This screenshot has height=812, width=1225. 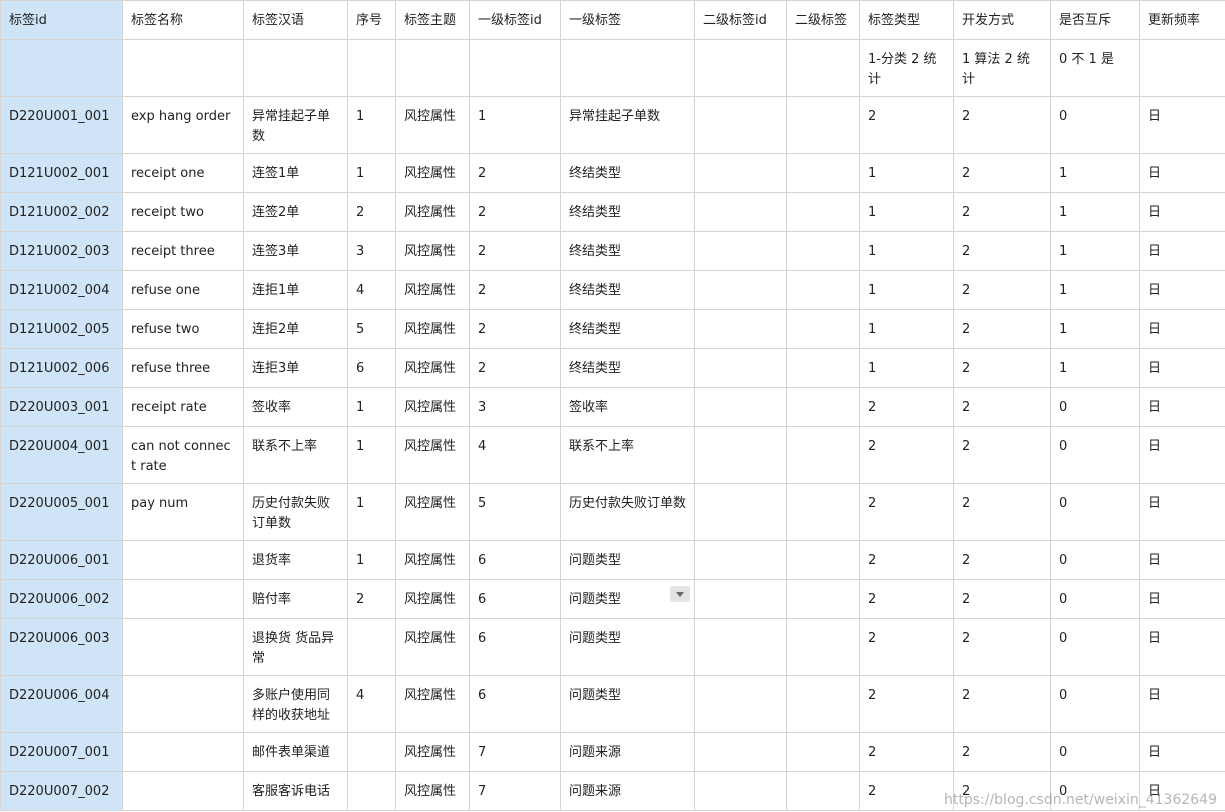 I want to click on cell-tag-id: D220U004_001, so click(x=61, y=455).